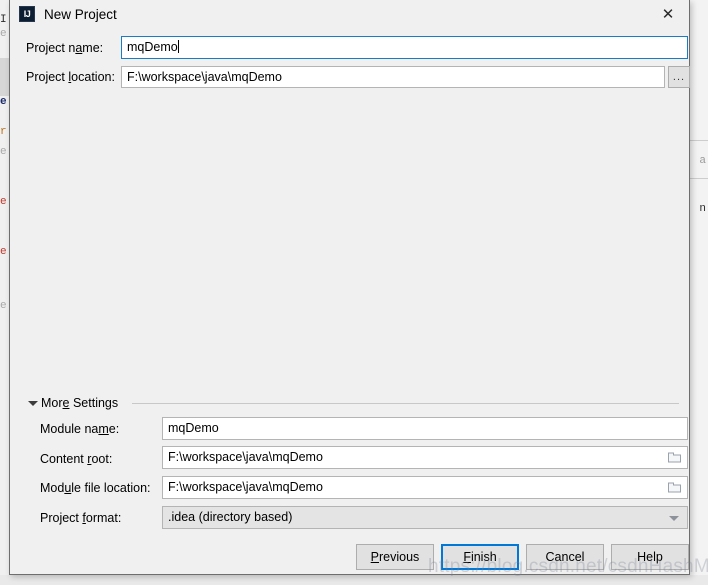 The height and width of the screenshot is (585, 708). Describe the element at coordinates (425, 487) in the screenshot. I see `module-file-location-input: F:\workspace\java\mqDemo` at that location.